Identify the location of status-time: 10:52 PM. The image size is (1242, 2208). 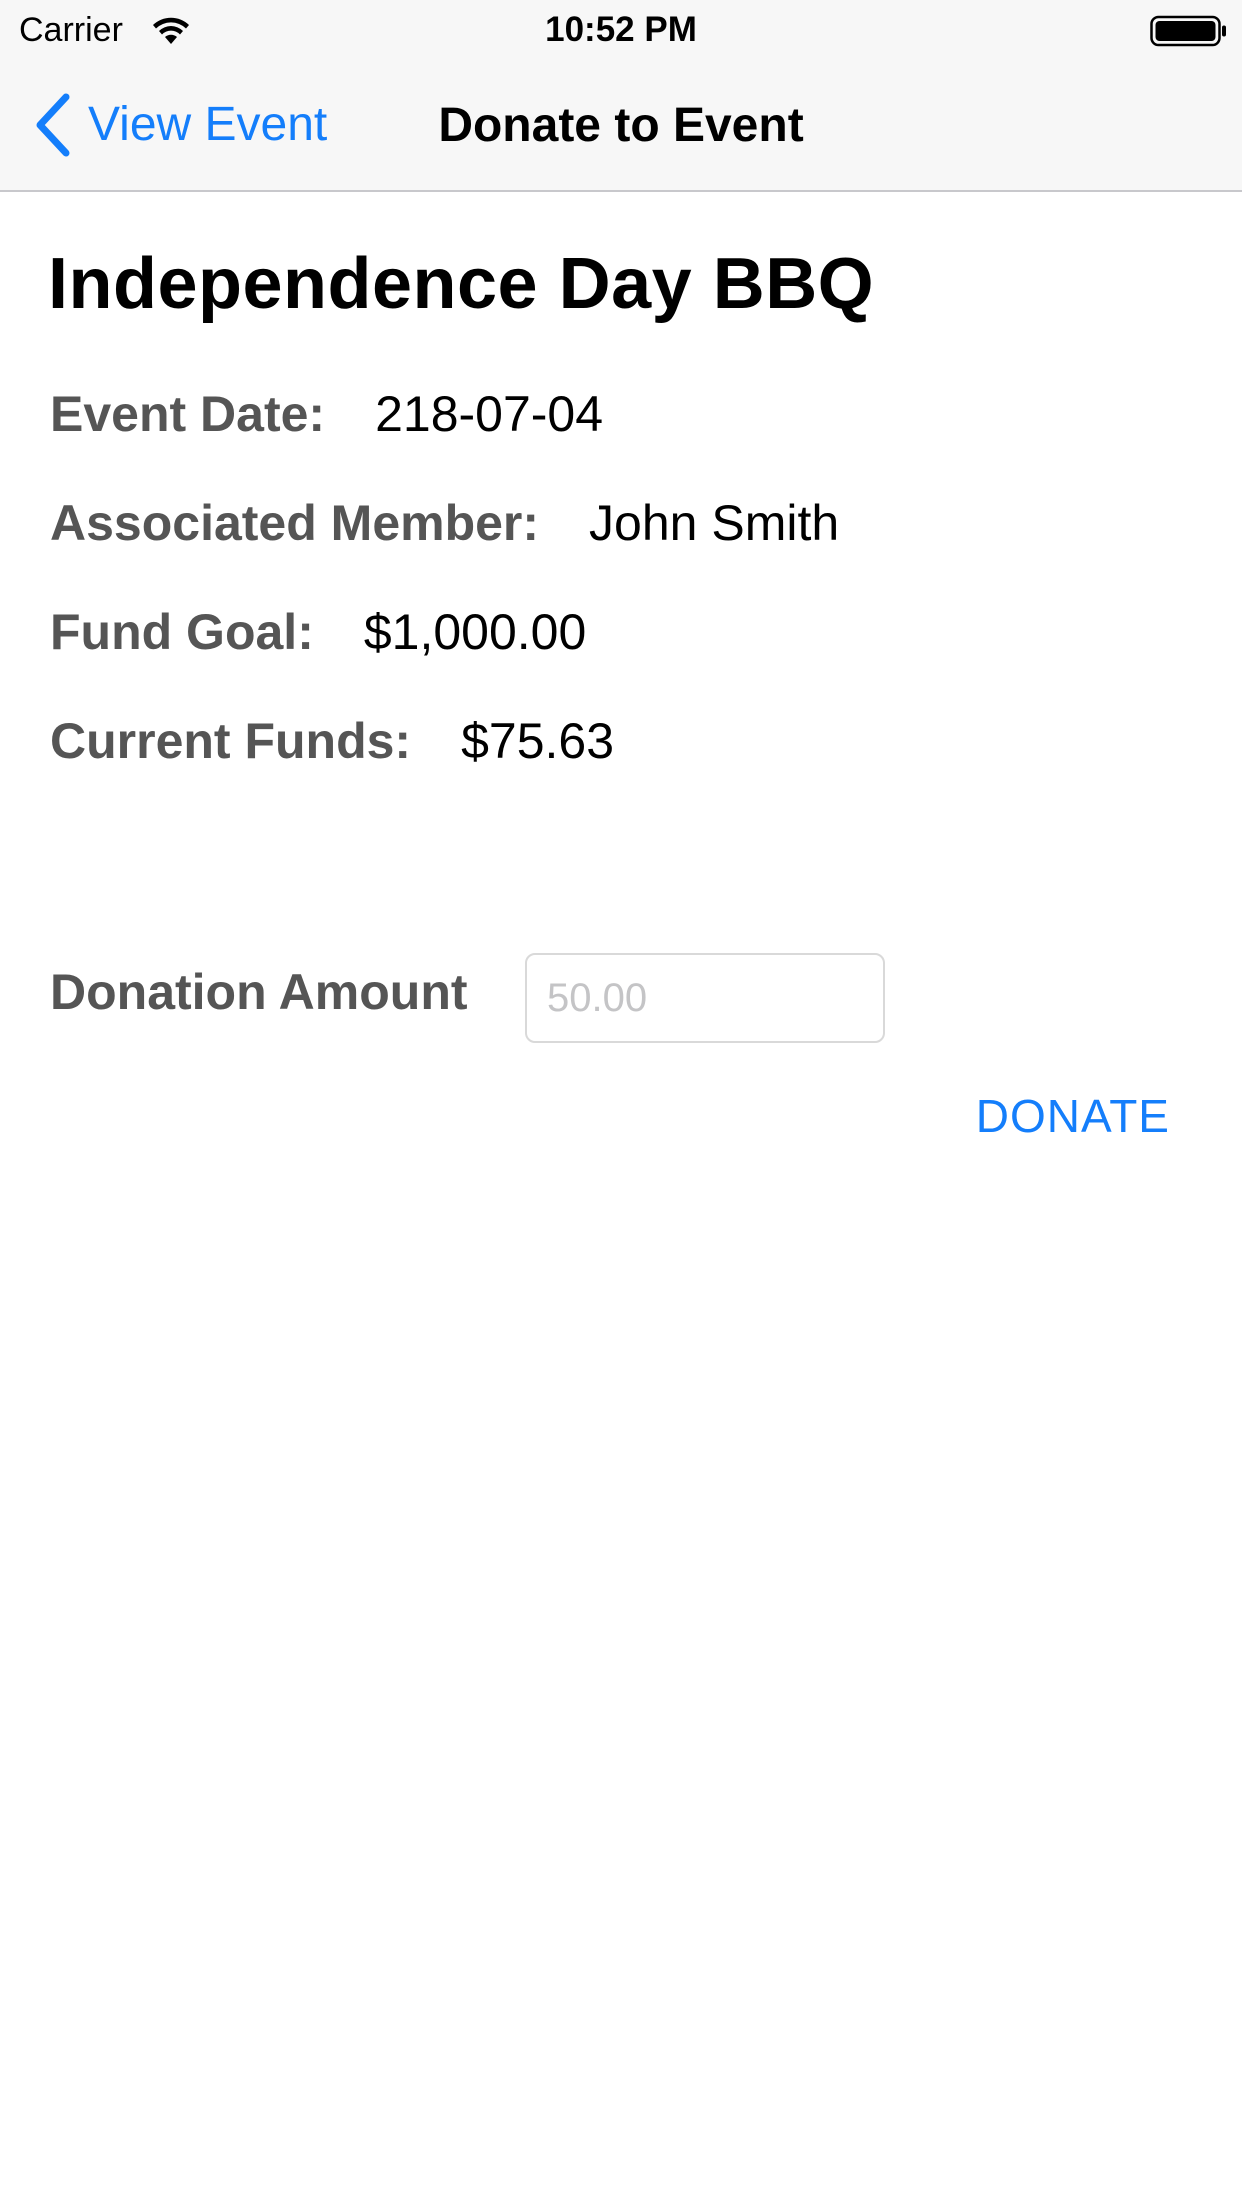
(621, 29).